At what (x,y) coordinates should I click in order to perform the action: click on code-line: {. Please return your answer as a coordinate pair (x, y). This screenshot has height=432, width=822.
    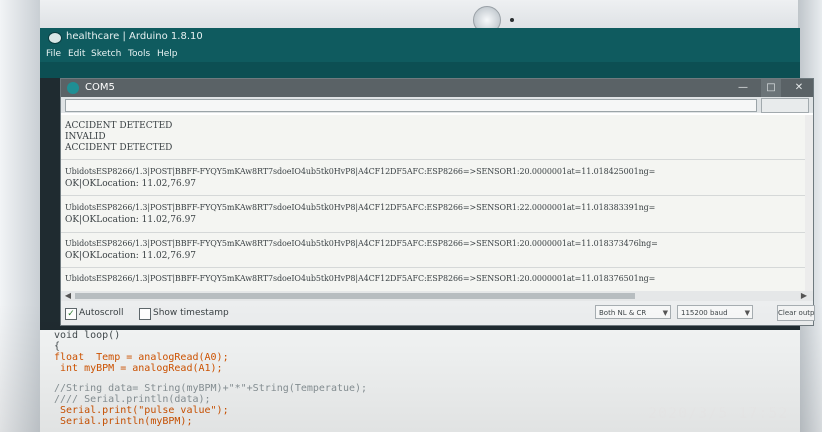
    Looking at the image, I should click on (57, 346).